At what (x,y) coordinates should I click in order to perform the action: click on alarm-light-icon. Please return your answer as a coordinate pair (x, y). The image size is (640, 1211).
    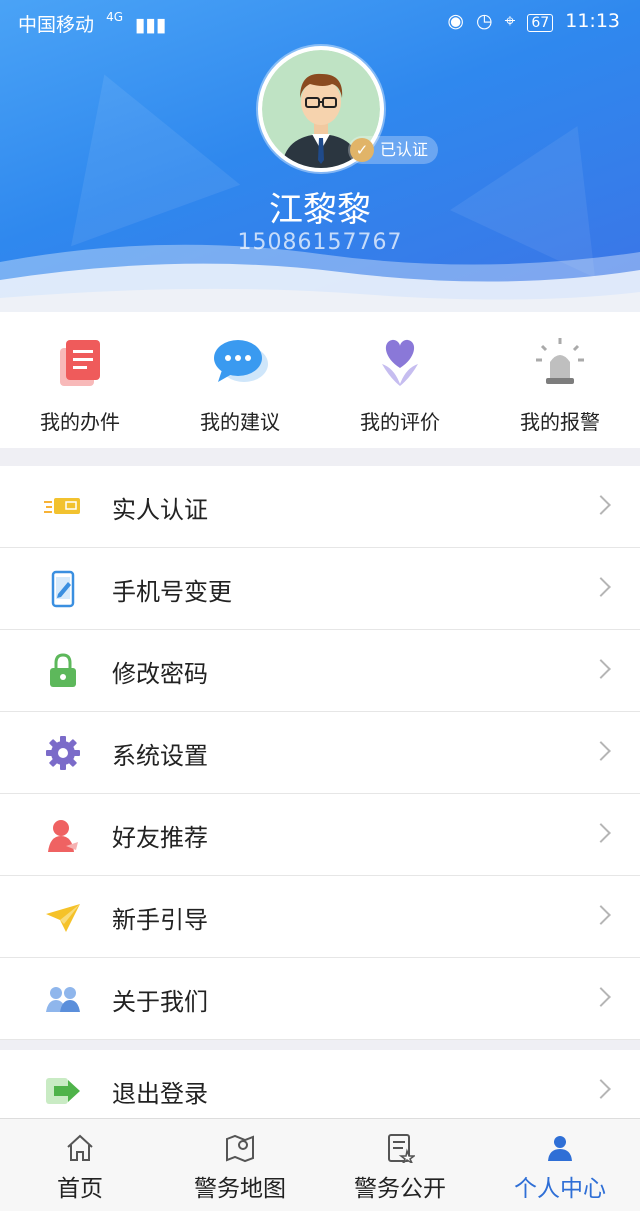
    Looking at the image, I should click on (560, 361).